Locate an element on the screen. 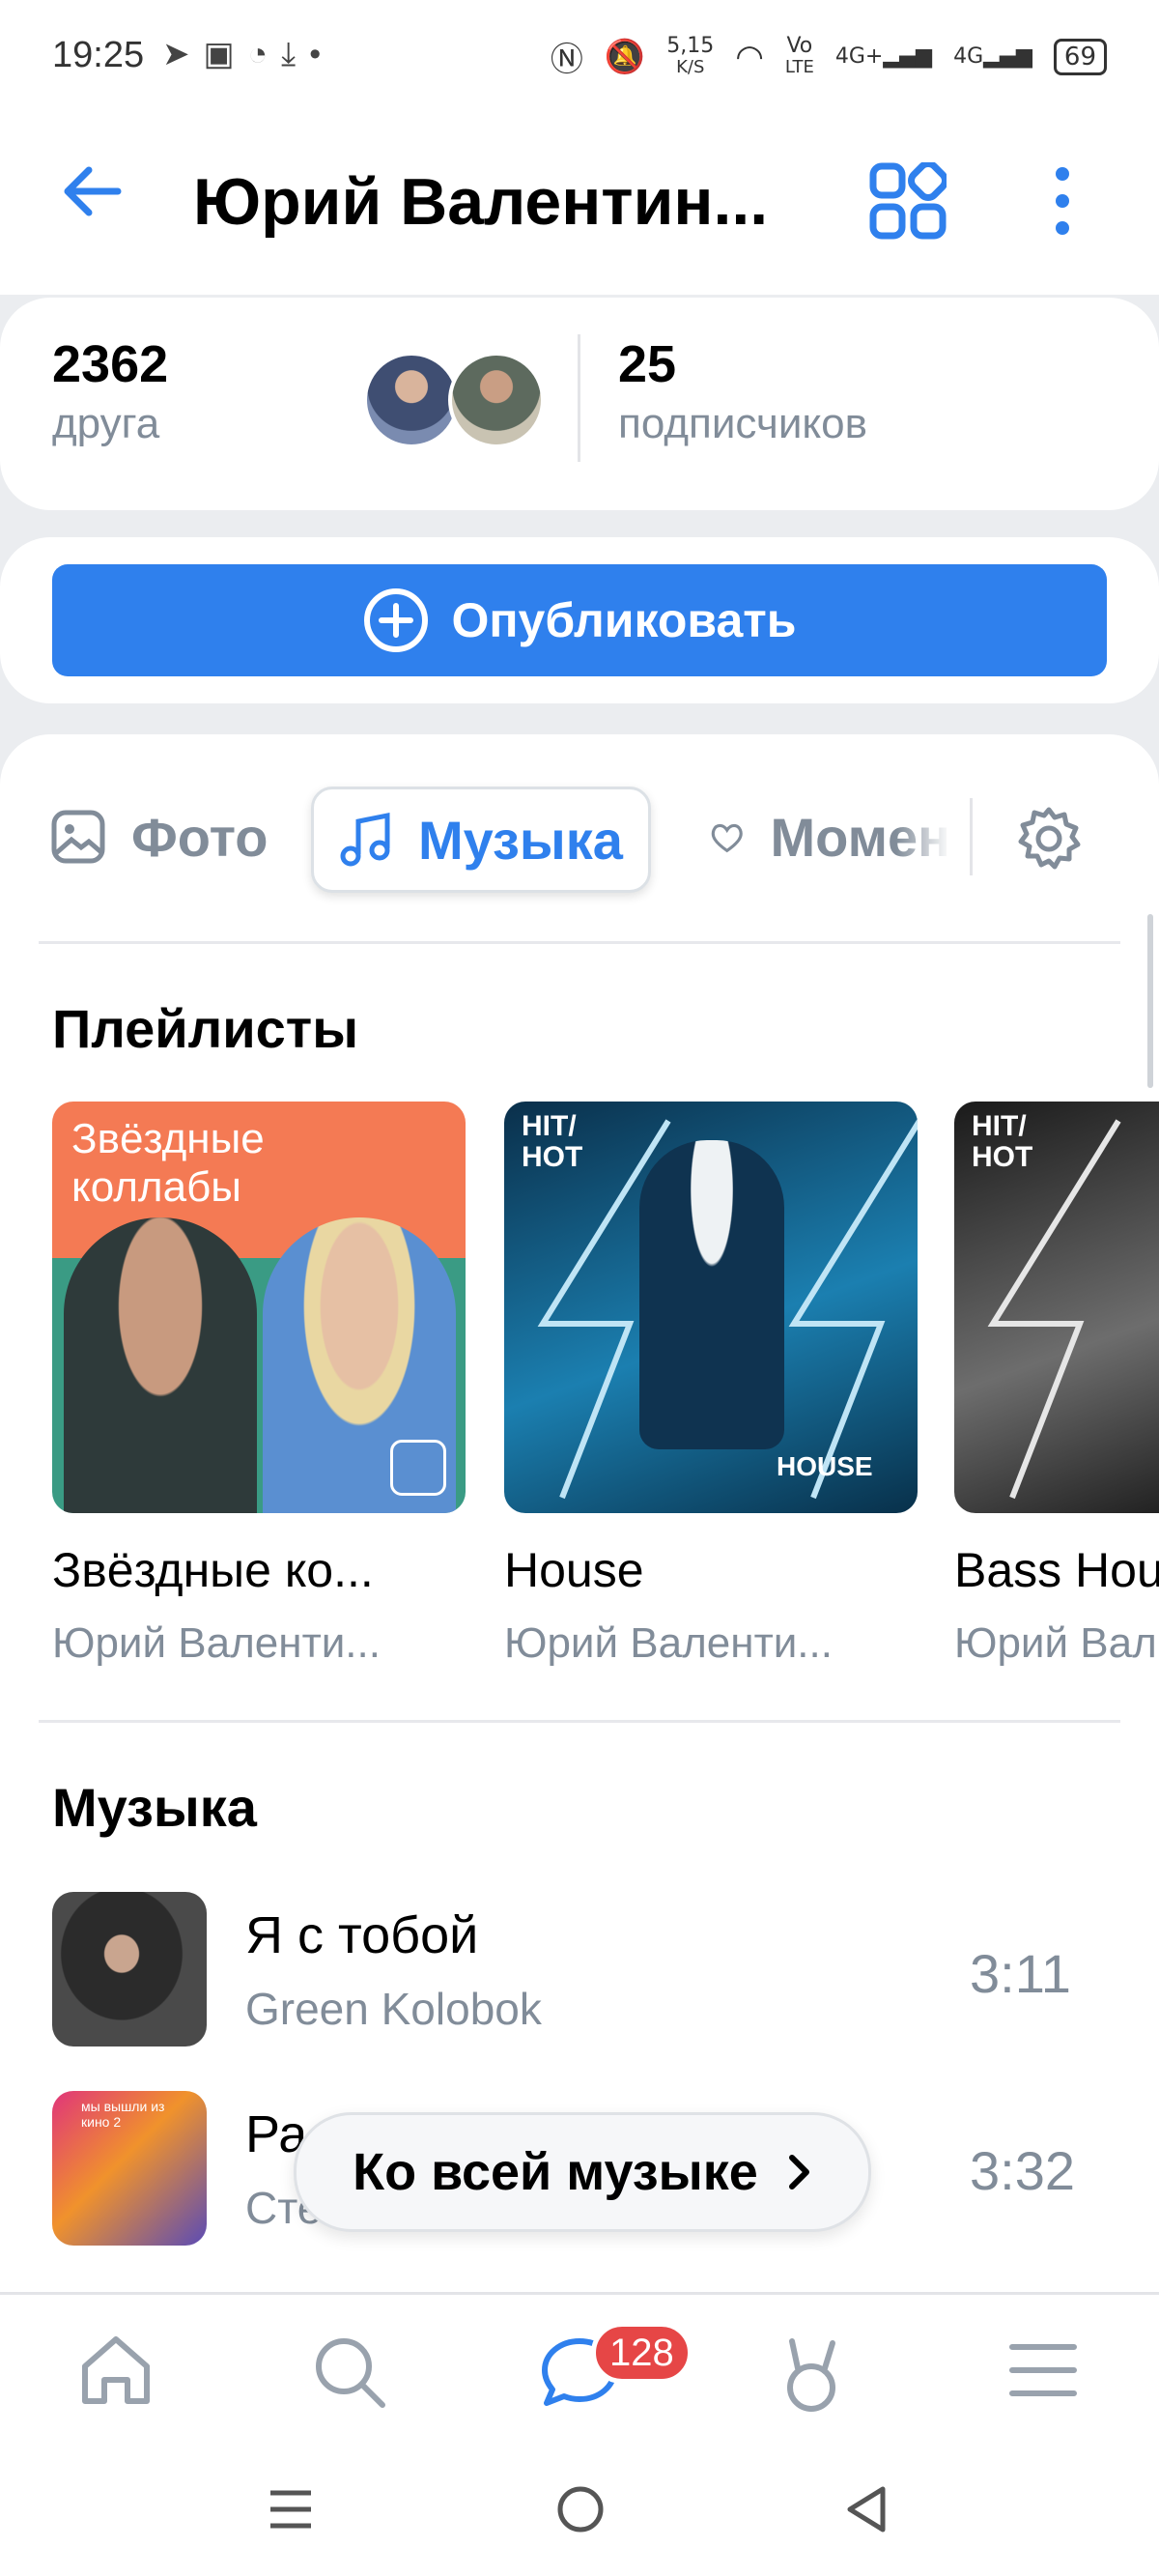  signal-4g: 4G▂▄▆ is located at coordinates (993, 57).